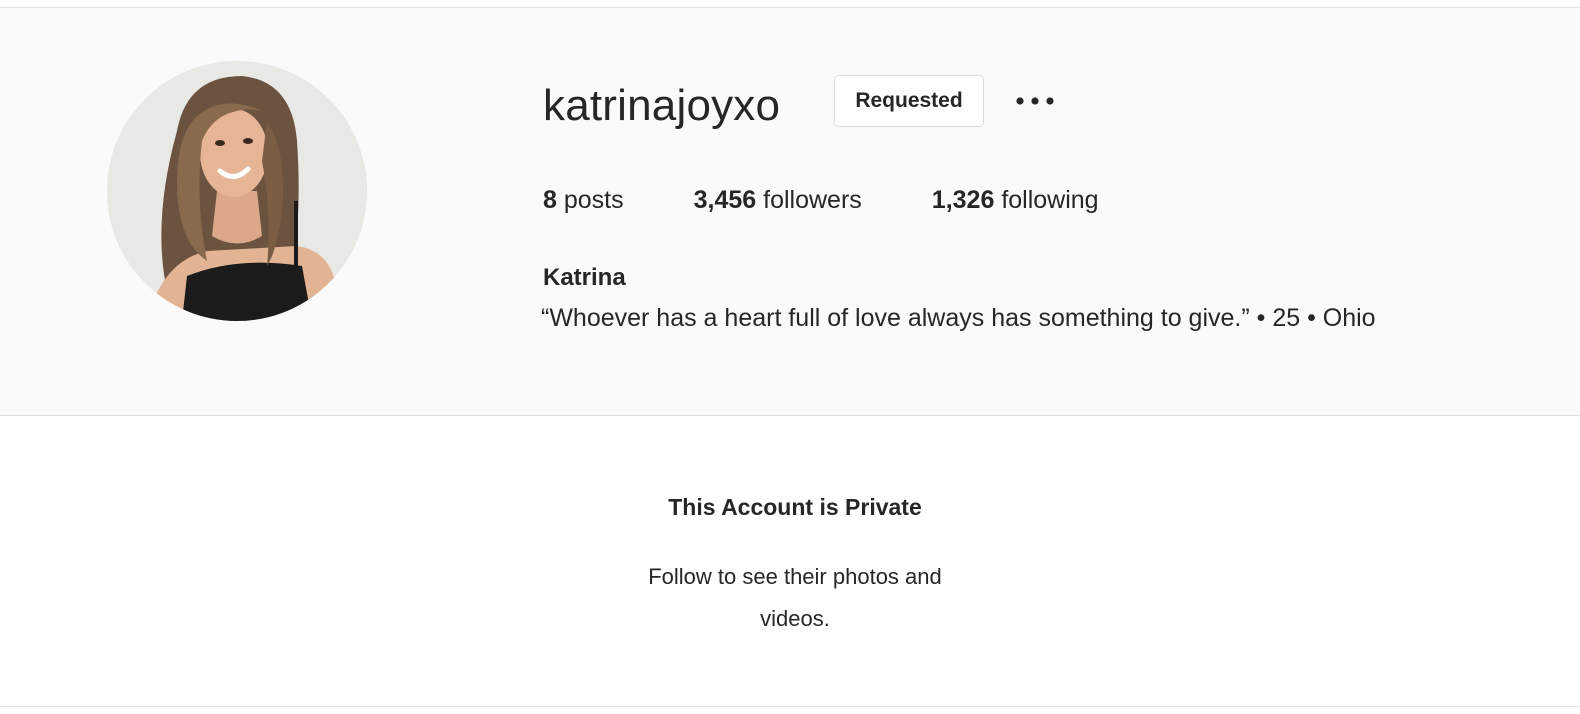 This screenshot has width=1580, height=714. What do you see at coordinates (795, 507) in the screenshot?
I see `private-account-title: This Account is Private` at bounding box center [795, 507].